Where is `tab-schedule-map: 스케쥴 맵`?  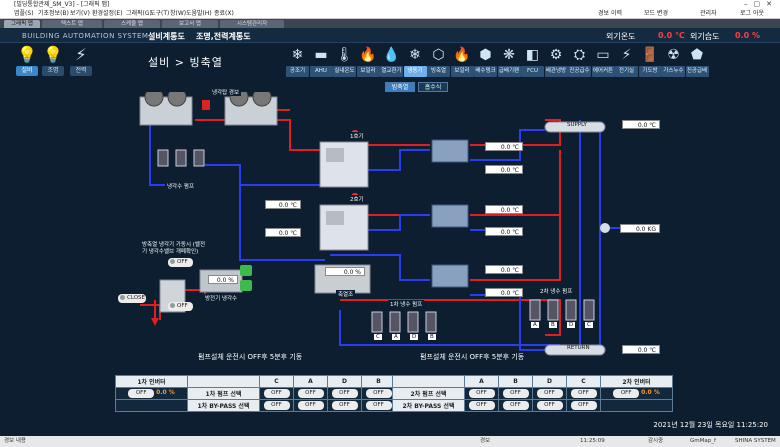 tab-schedule-map: 스케쥴 맵 is located at coordinates (132, 24).